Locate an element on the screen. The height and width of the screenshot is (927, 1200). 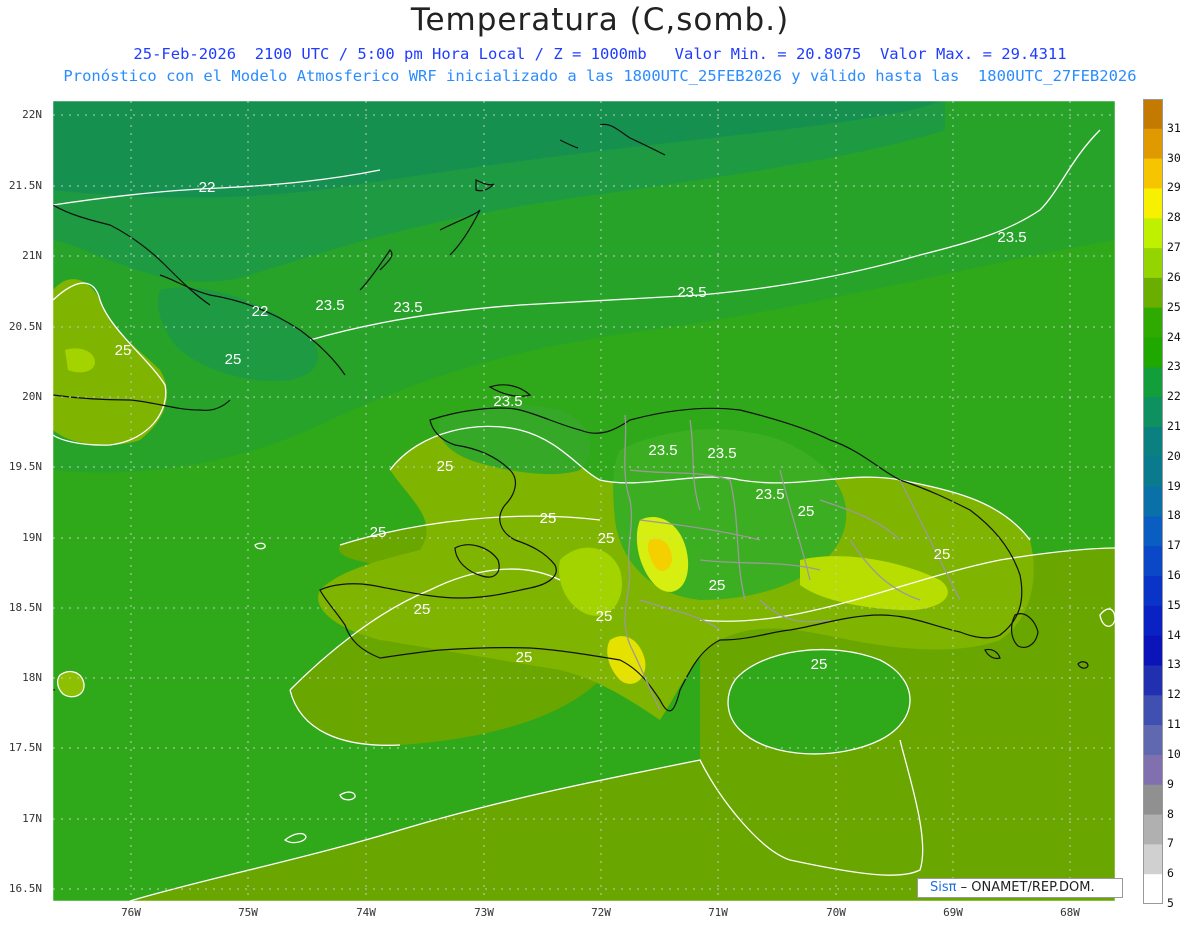
lon-label: 75W is located at coordinates (248, 912).